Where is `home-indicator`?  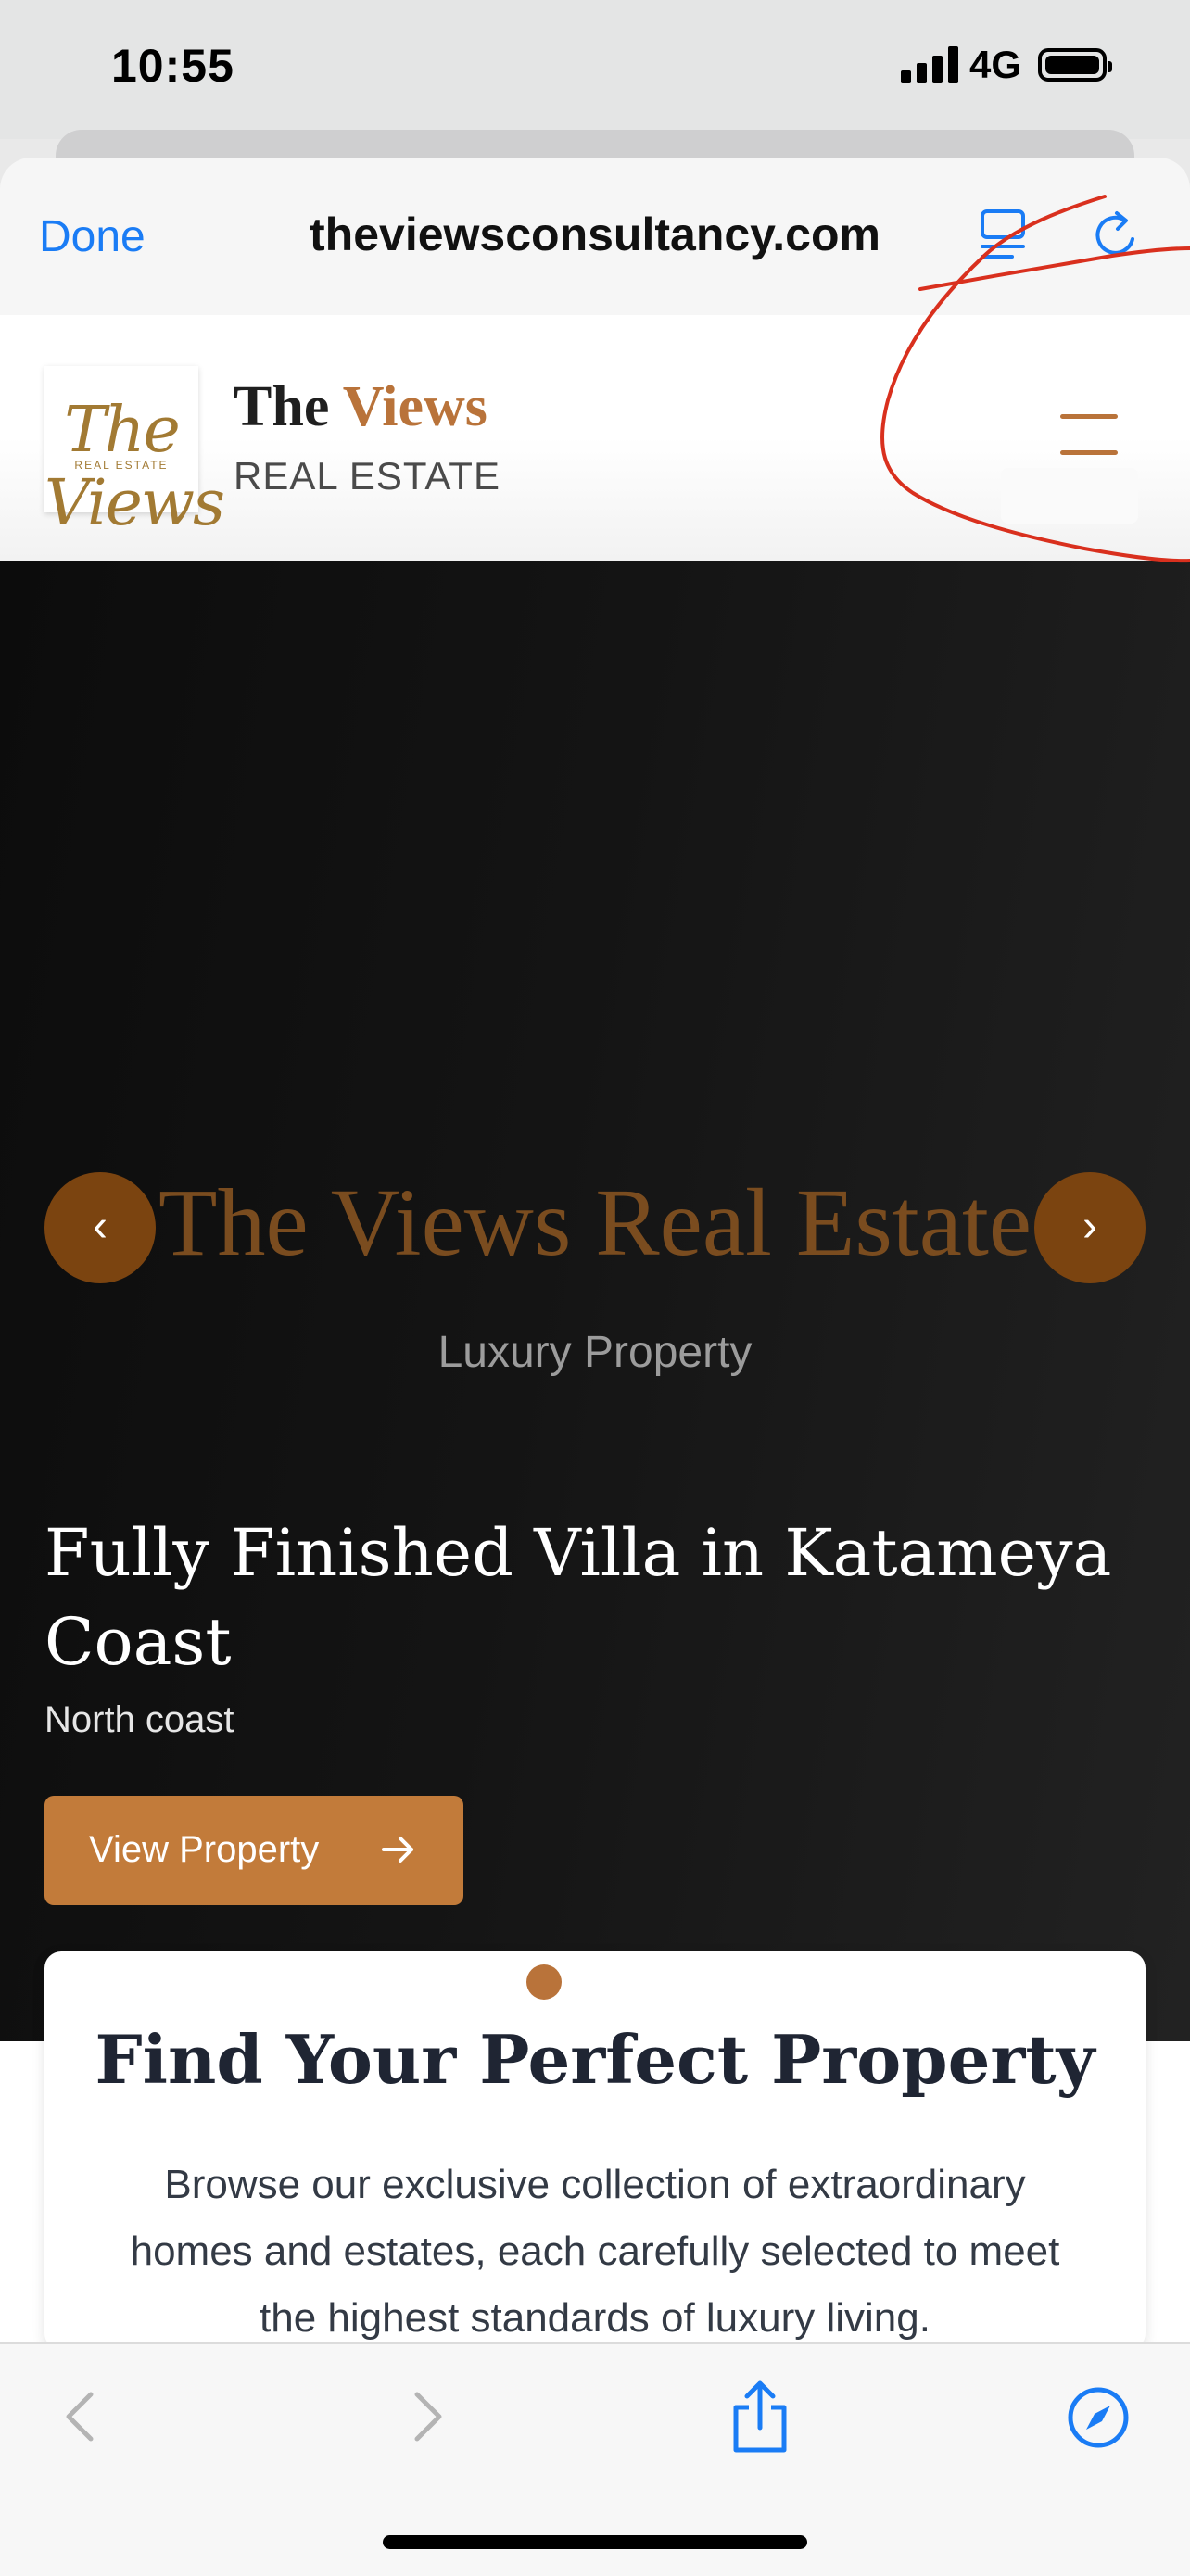
home-indicator is located at coordinates (595, 2542).